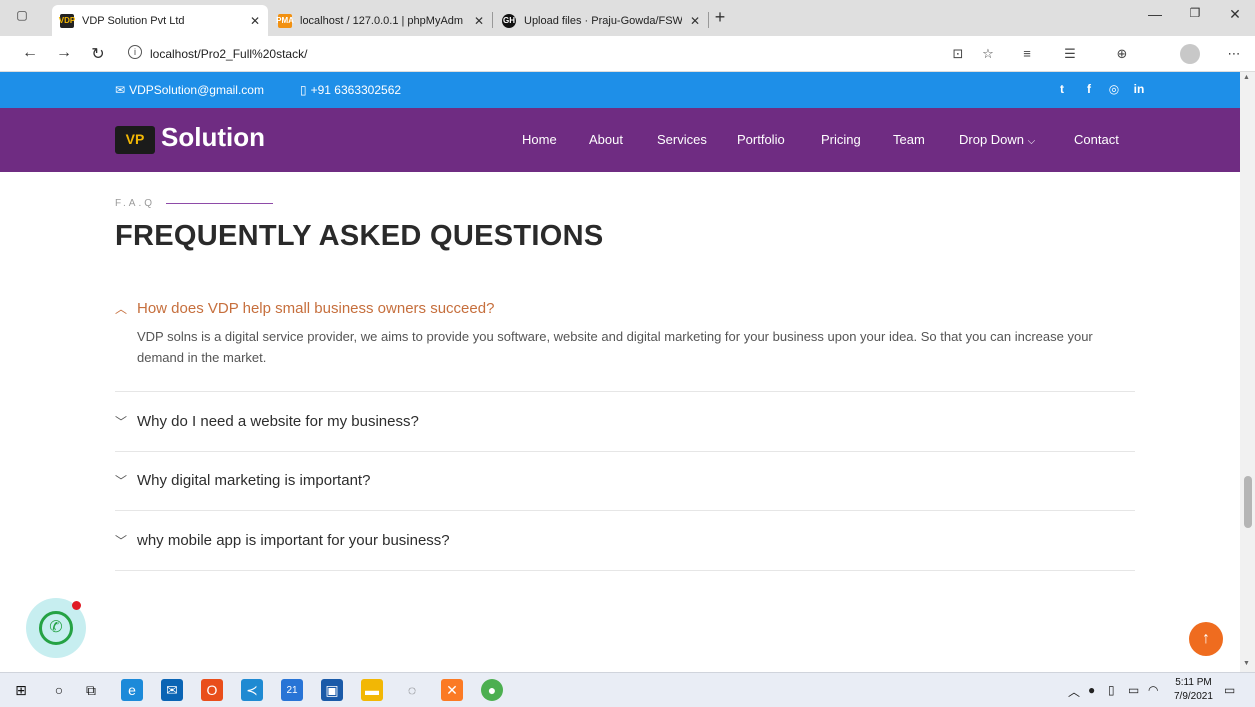 The width and height of the screenshot is (1255, 707). I want to click on twitter-icon: t, so click(1062, 89).